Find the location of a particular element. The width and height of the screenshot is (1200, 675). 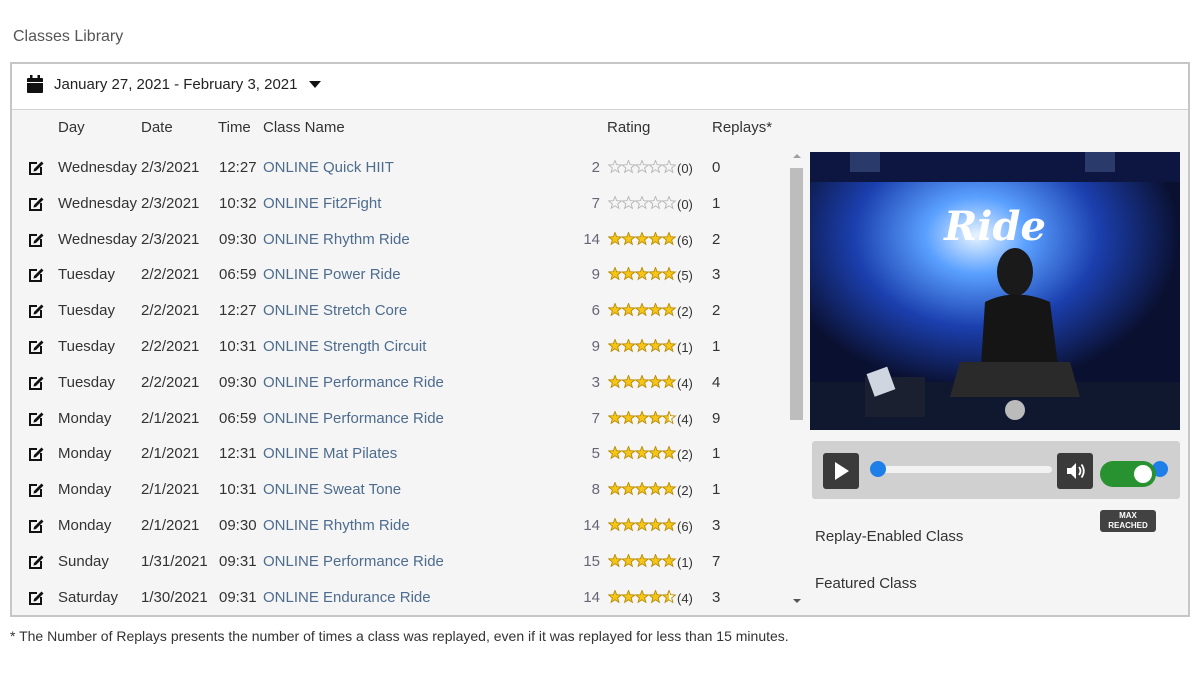

cell-rating-count: (6) is located at coordinates (685, 240).